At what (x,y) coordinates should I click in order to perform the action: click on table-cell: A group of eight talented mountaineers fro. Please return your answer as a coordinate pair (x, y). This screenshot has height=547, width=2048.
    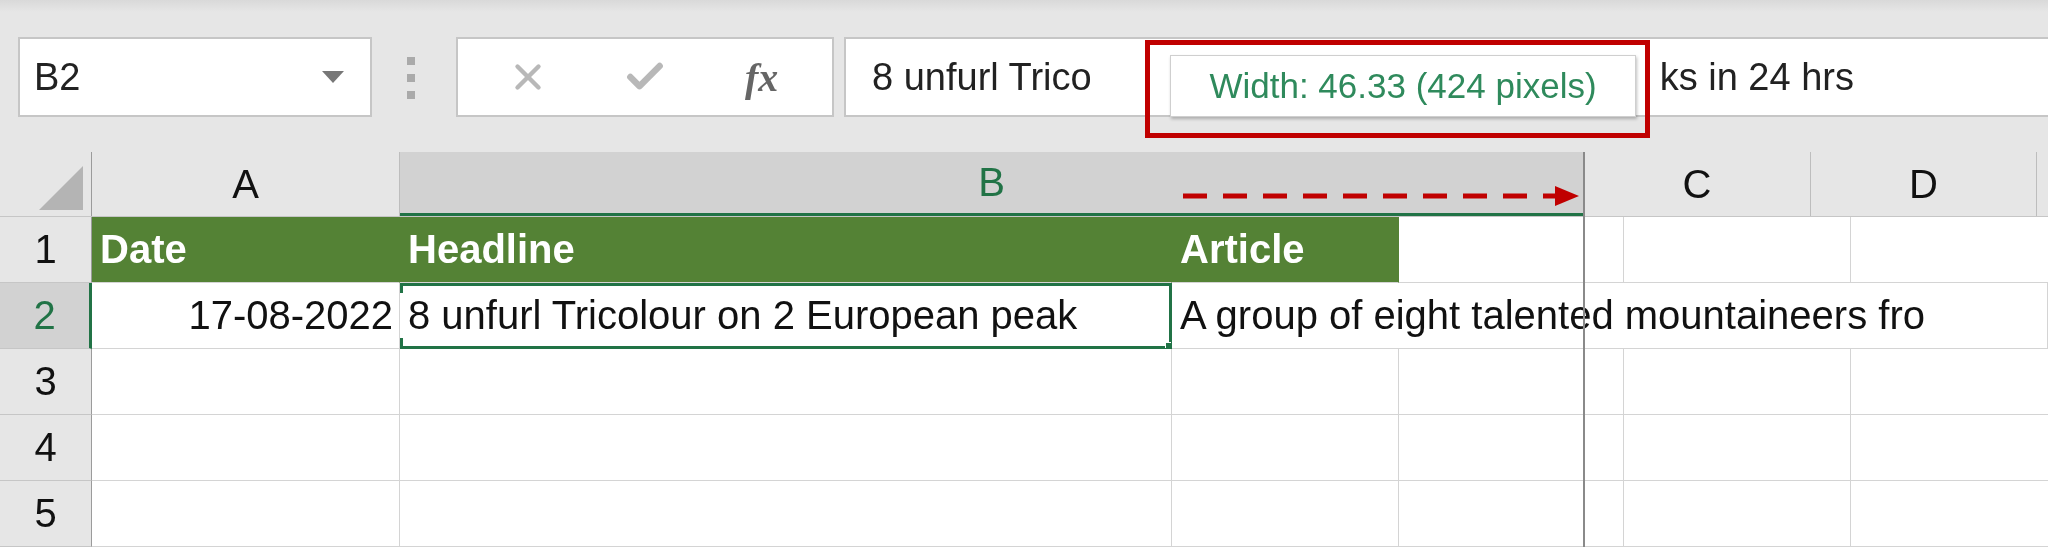
    Looking at the image, I should click on (1610, 316).